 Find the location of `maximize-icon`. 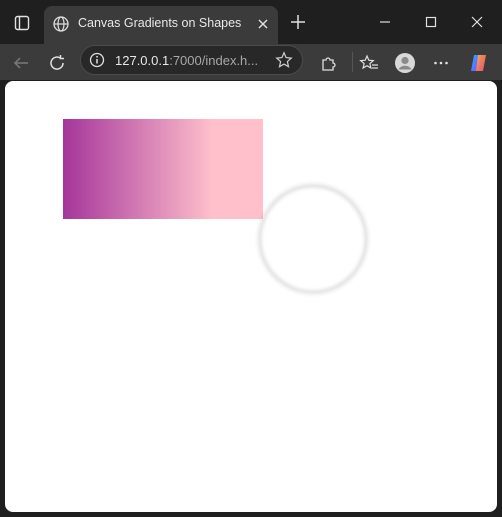

maximize-icon is located at coordinates (431, 22).